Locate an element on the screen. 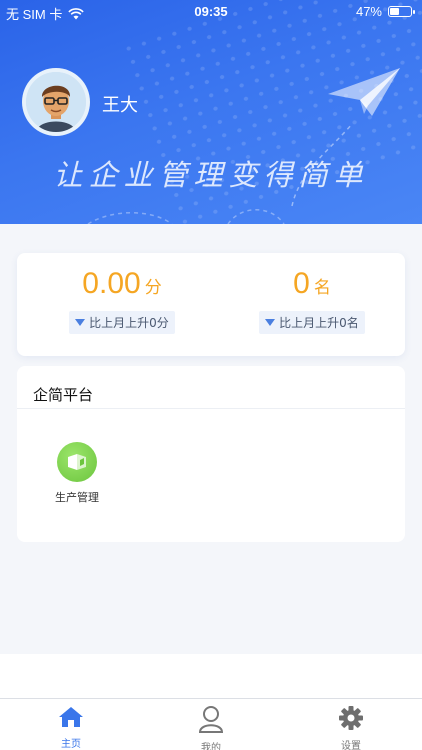 The image size is (422, 750). rank-section: 0名 比上月上升0名 is located at coordinates (312, 300).